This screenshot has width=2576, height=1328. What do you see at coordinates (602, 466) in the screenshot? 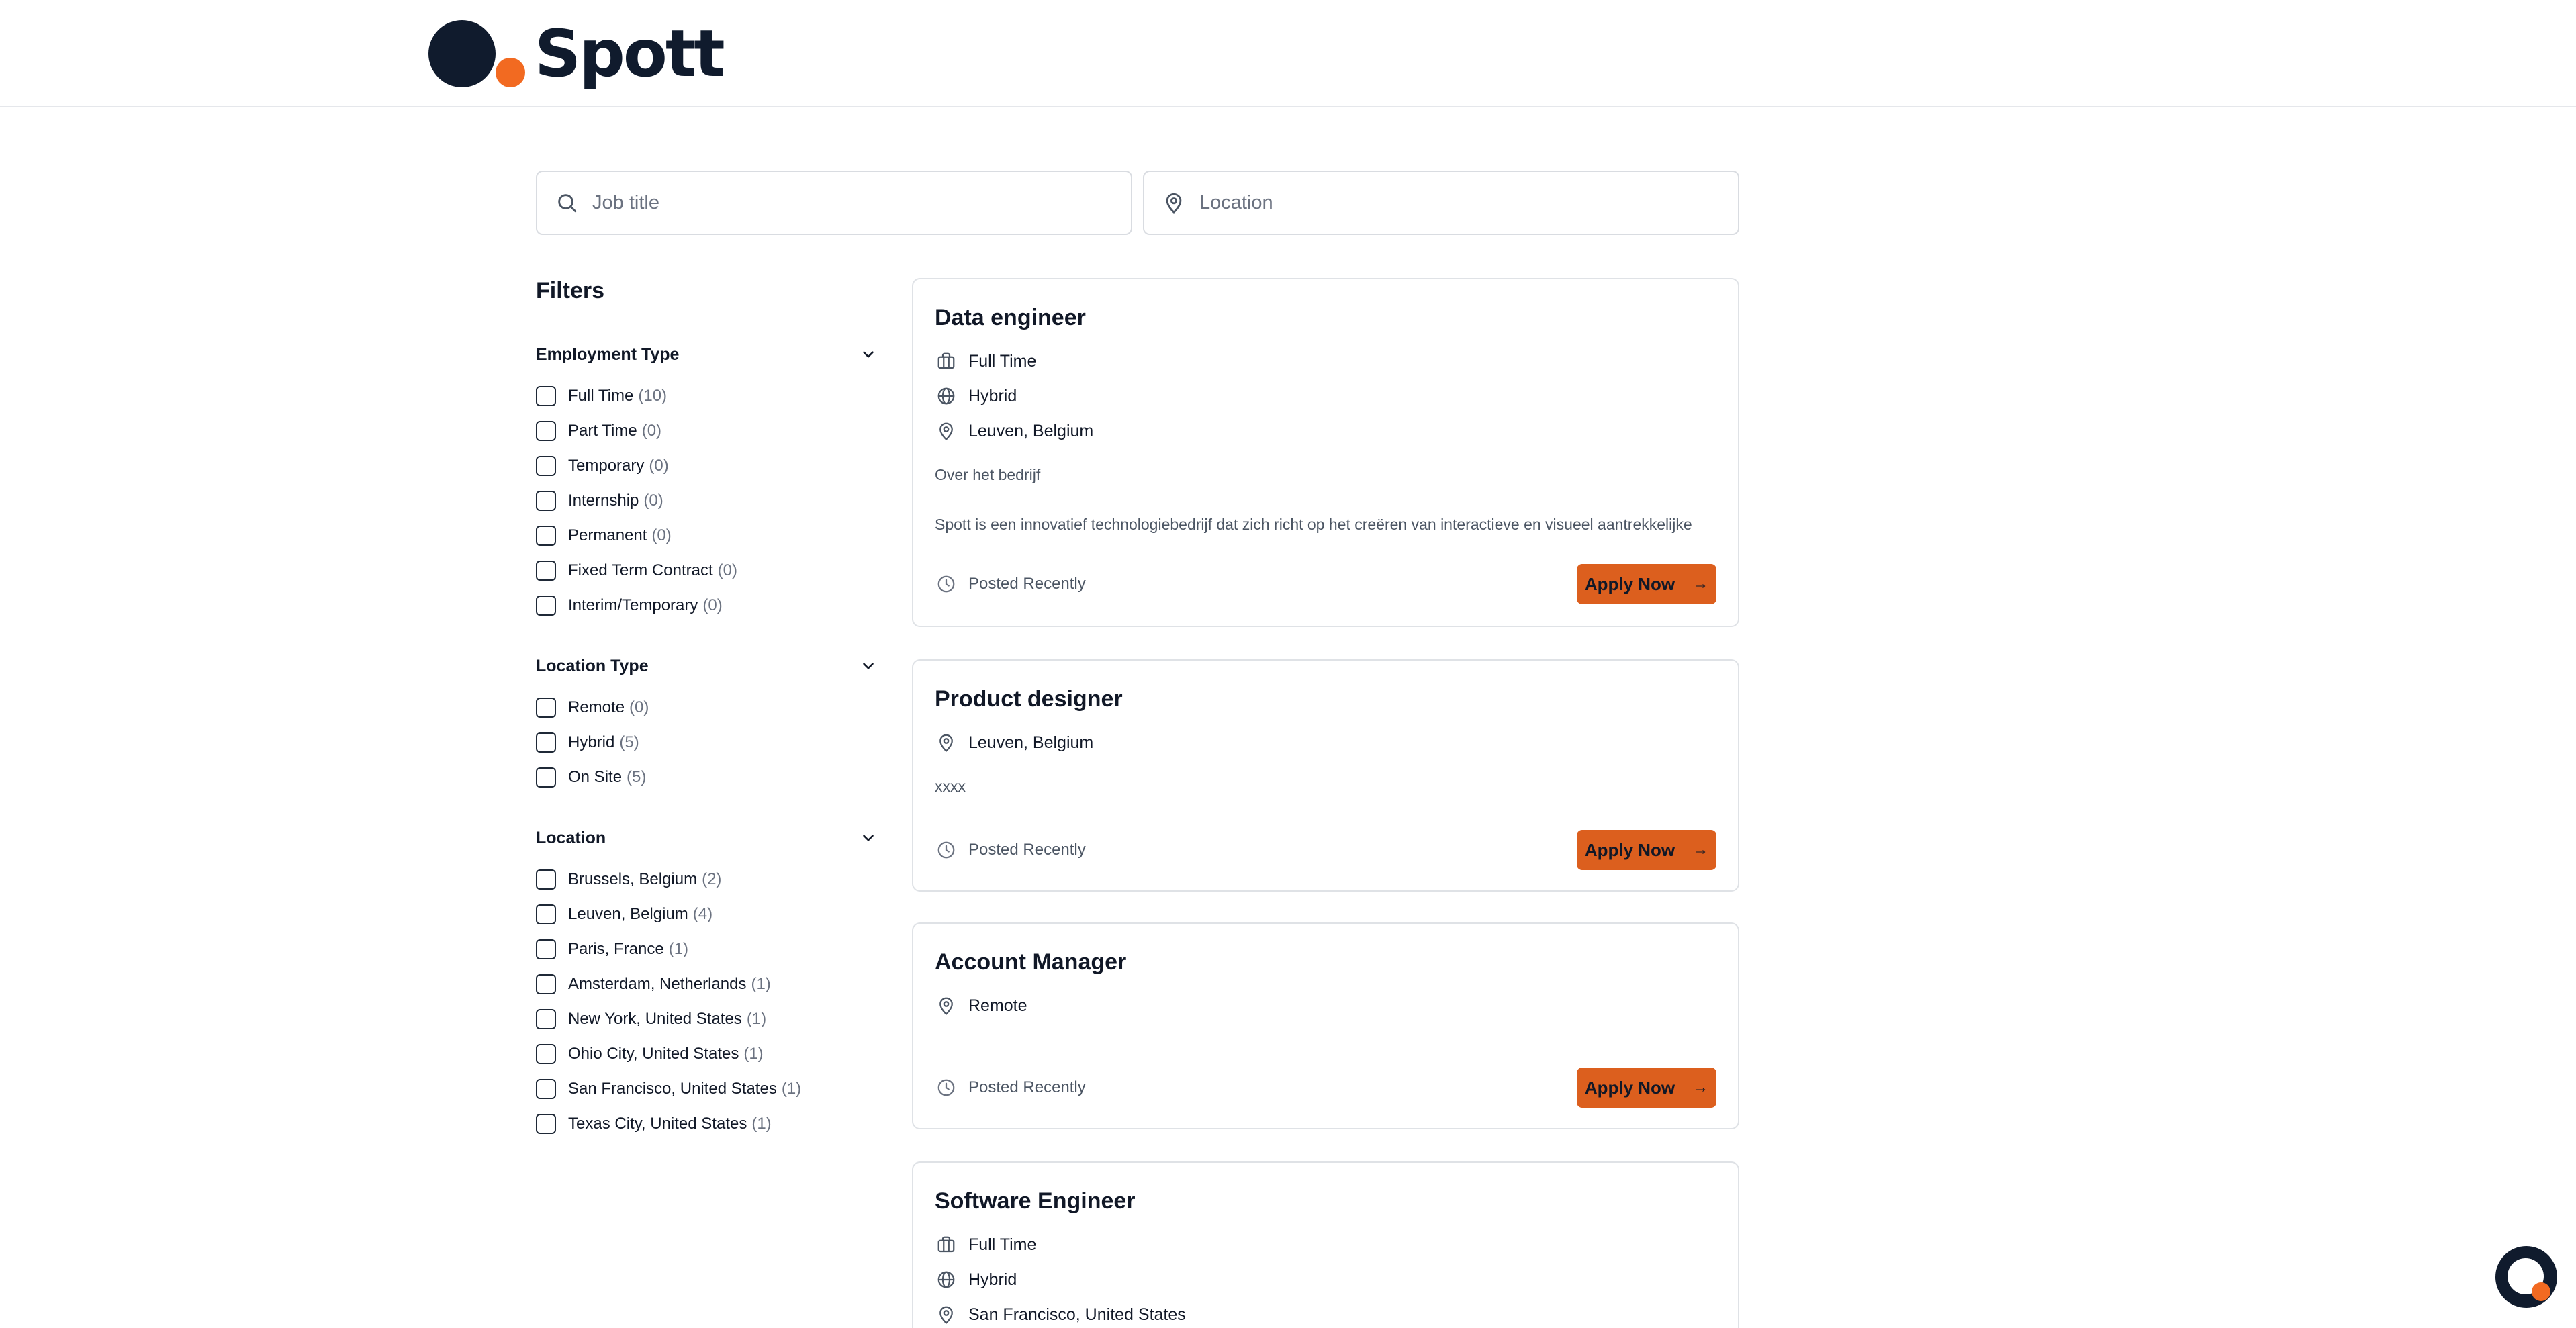
I see `filter-option-temporary: Temporary (0)` at bounding box center [602, 466].